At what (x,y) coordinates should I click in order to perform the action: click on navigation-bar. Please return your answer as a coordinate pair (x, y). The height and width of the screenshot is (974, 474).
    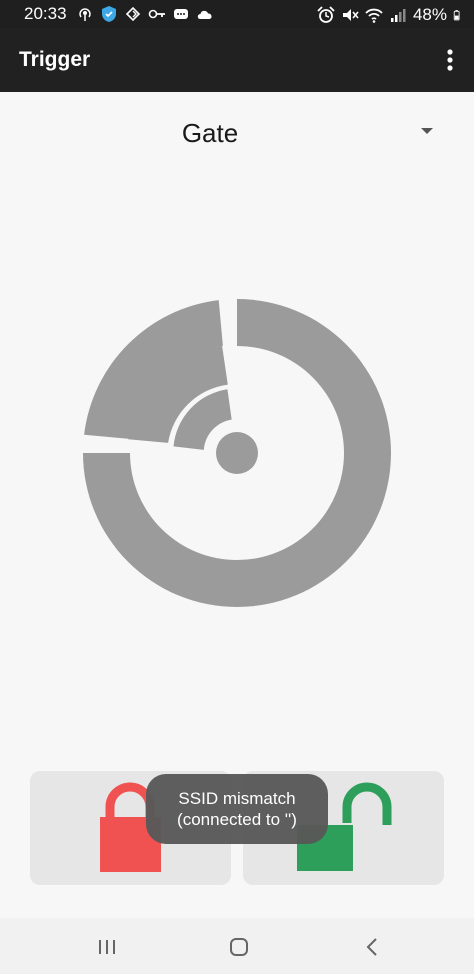
    Looking at the image, I should click on (237, 946).